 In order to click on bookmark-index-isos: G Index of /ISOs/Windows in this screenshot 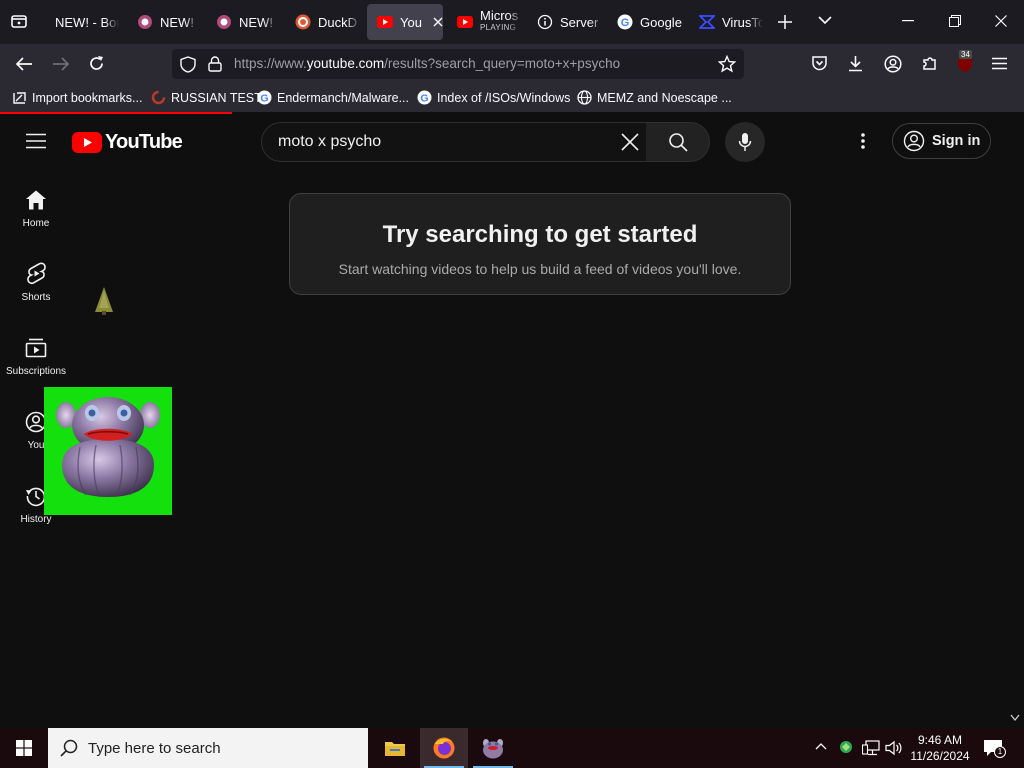, I will do `click(493, 97)`.